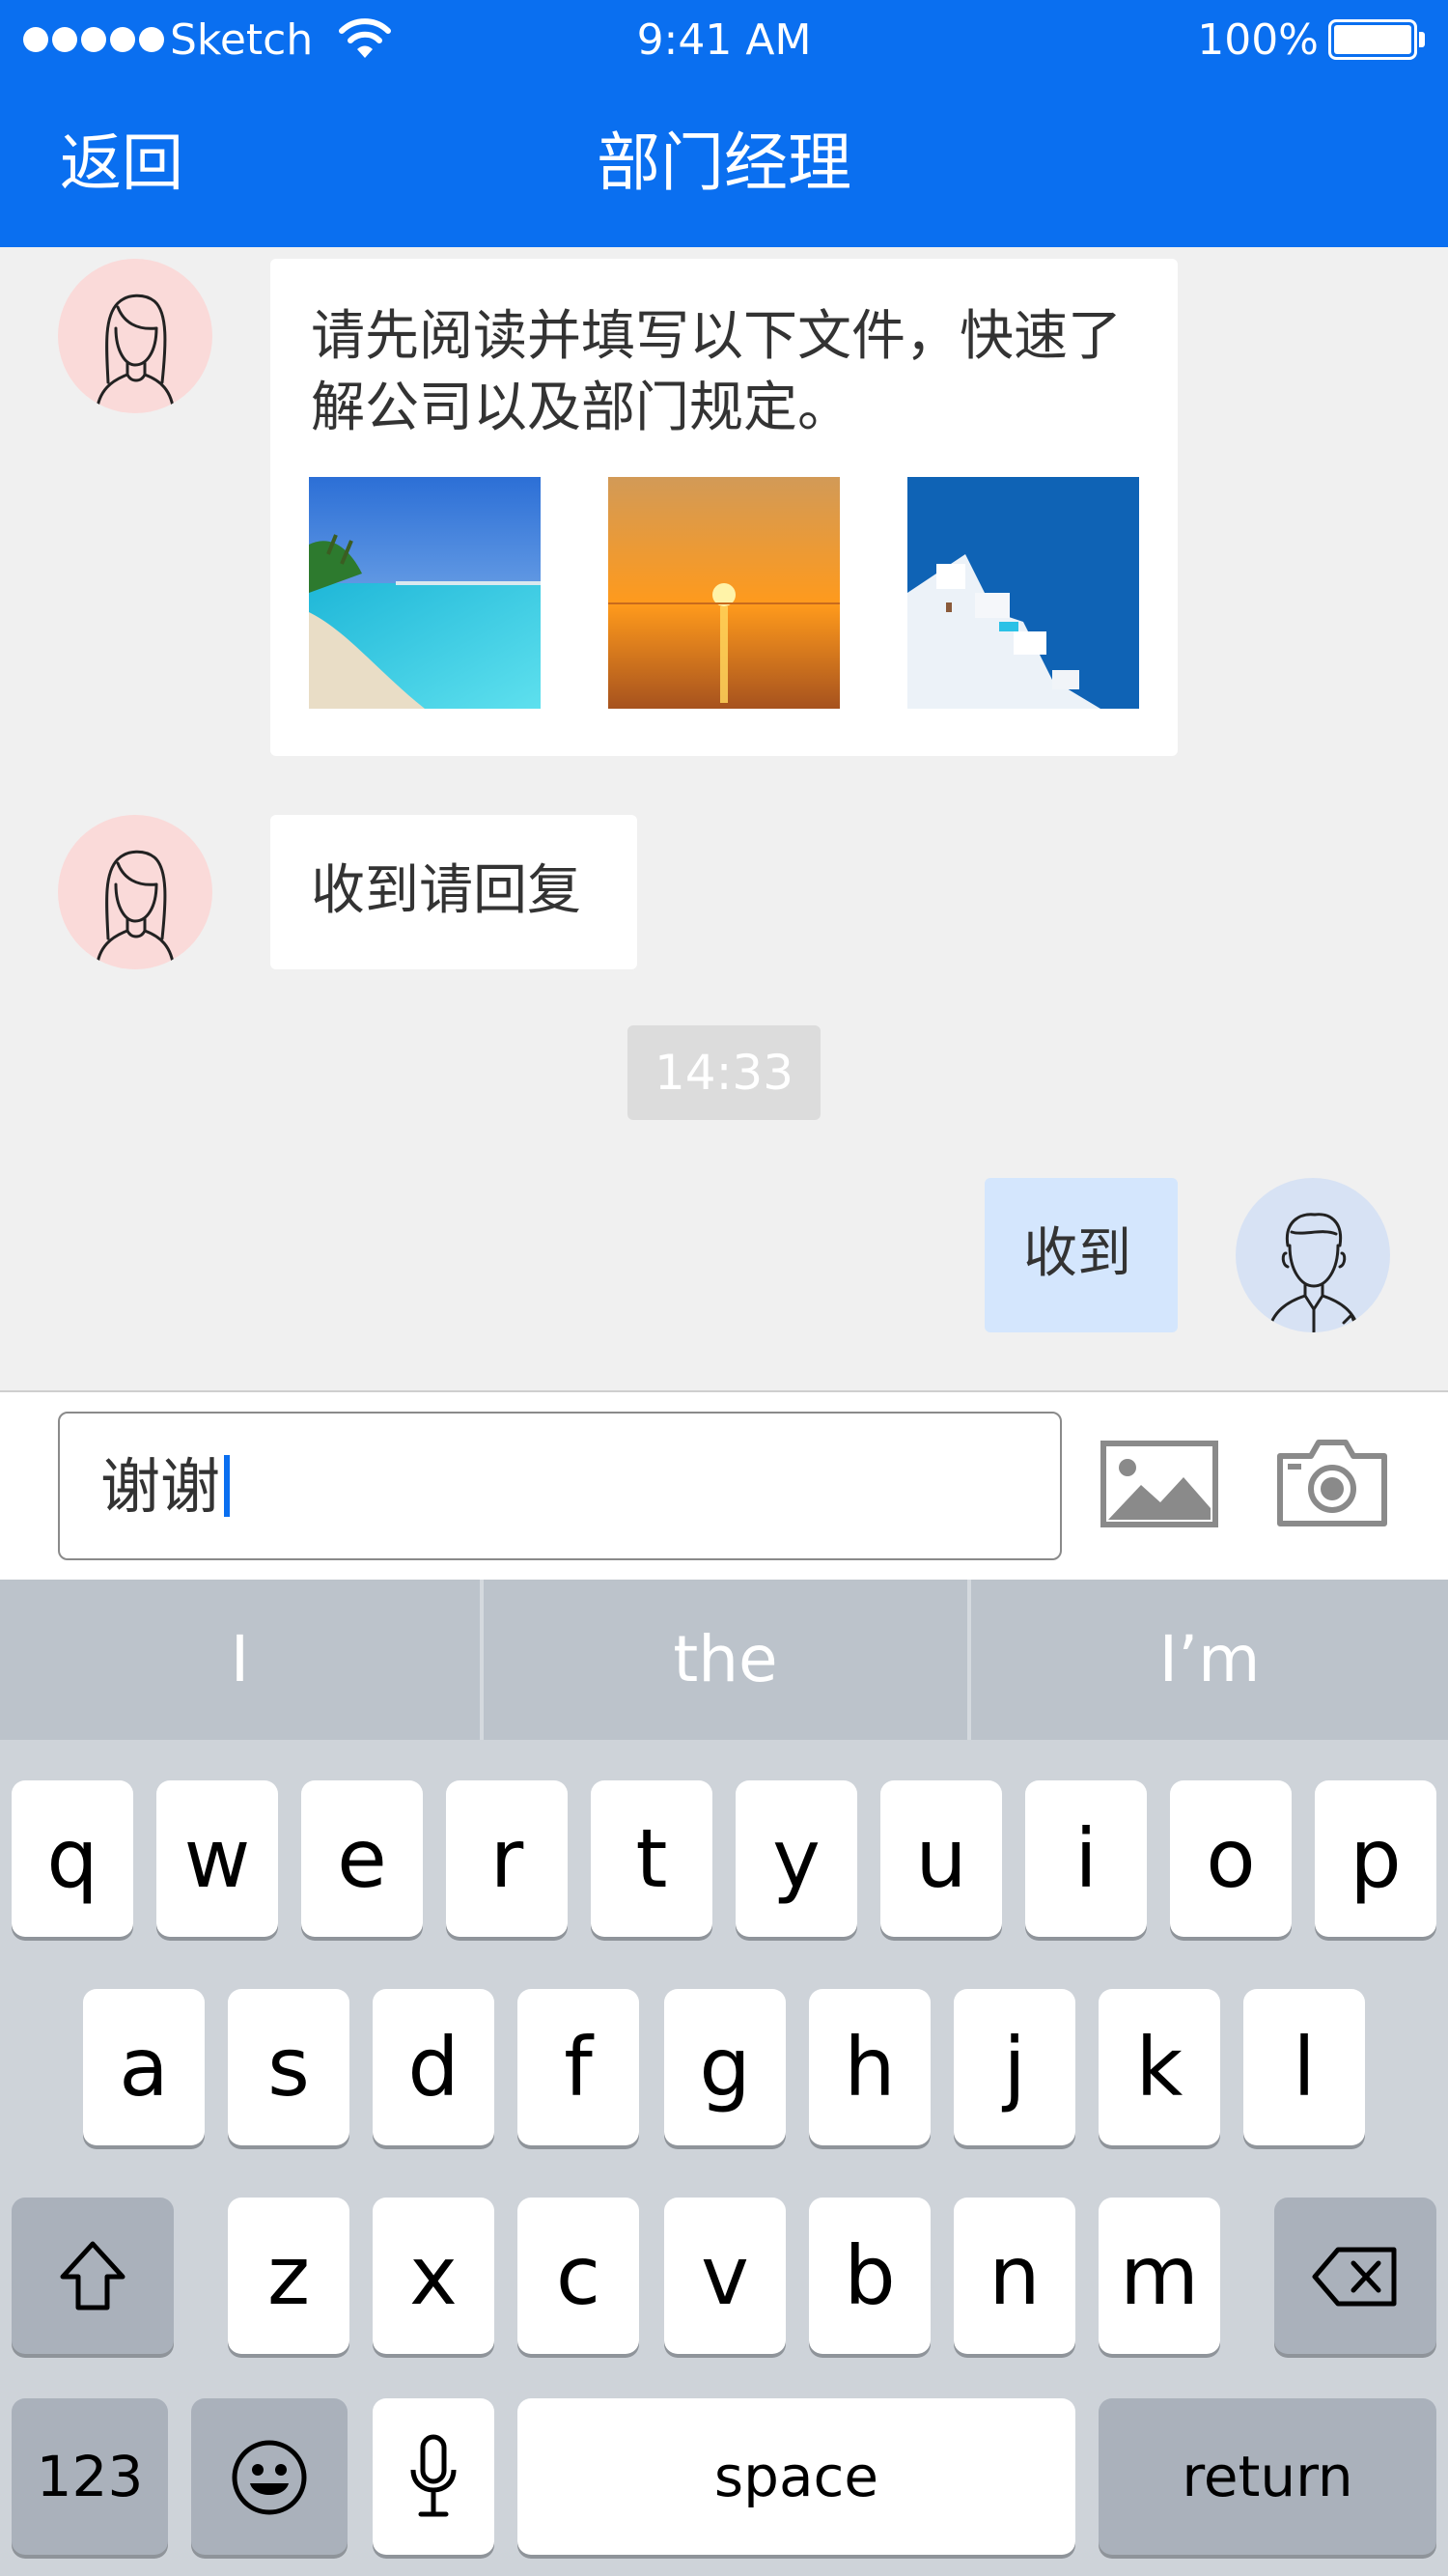 Image resolution: width=1448 pixels, height=2576 pixels. I want to click on key-w: w, so click(217, 1859).